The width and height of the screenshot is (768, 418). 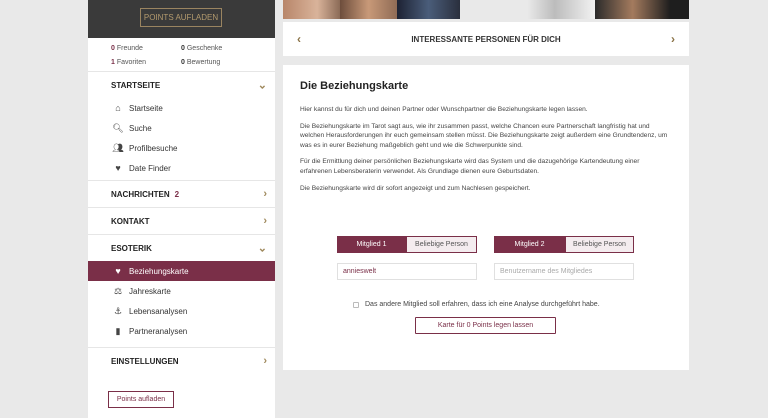 What do you see at coordinates (181, 360) in the screenshot?
I see `section-einstellungen: EINSTELLUNGEN ›` at bounding box center [181, 360].